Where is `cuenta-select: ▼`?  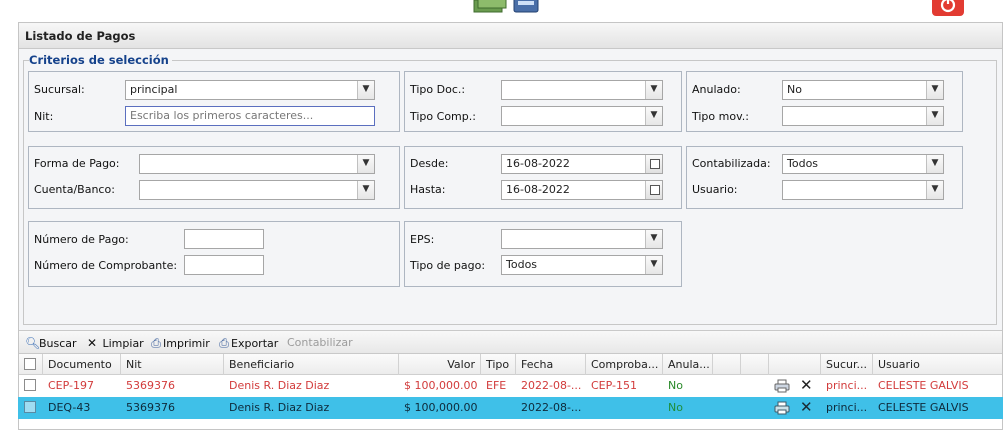
cuenta-select: ▼ is located at coordinates (257, 190).